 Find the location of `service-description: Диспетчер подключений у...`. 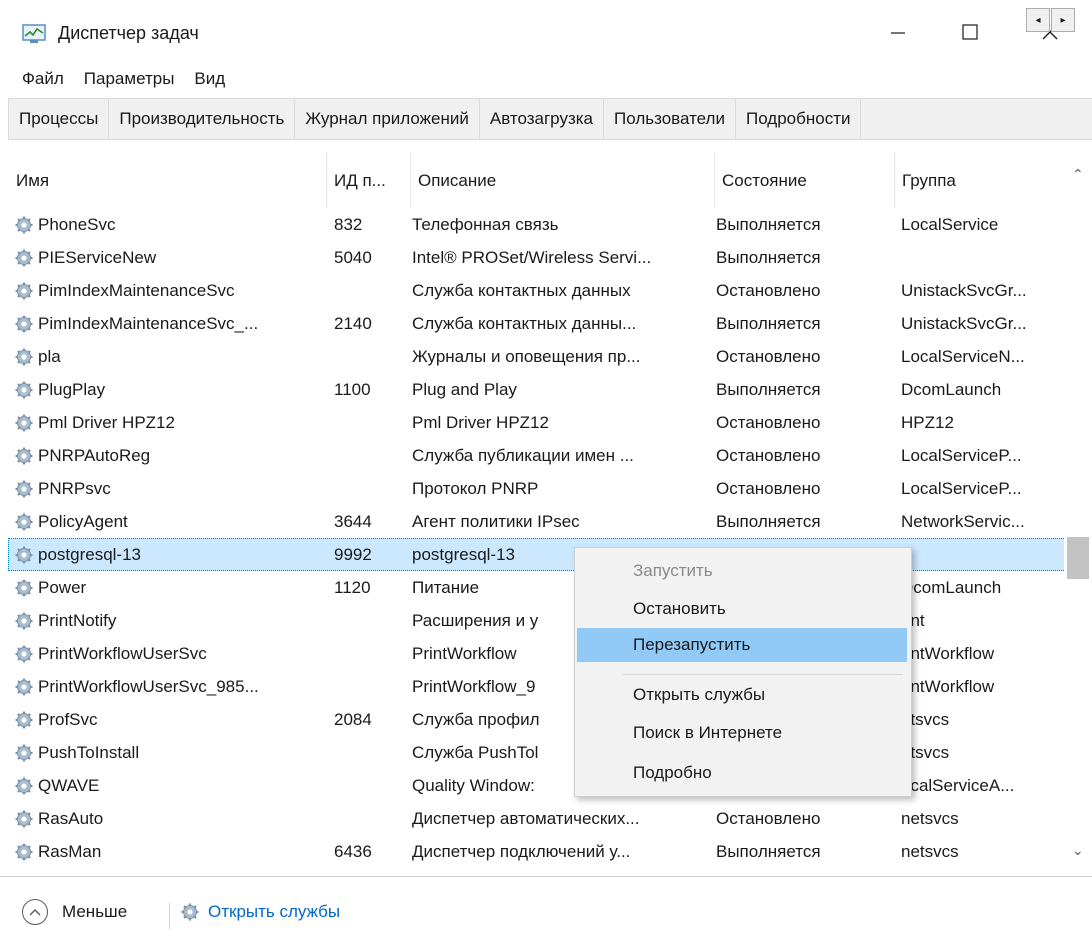

service-description: Диспетчер подключений у... is located at coordinates (521, 851).